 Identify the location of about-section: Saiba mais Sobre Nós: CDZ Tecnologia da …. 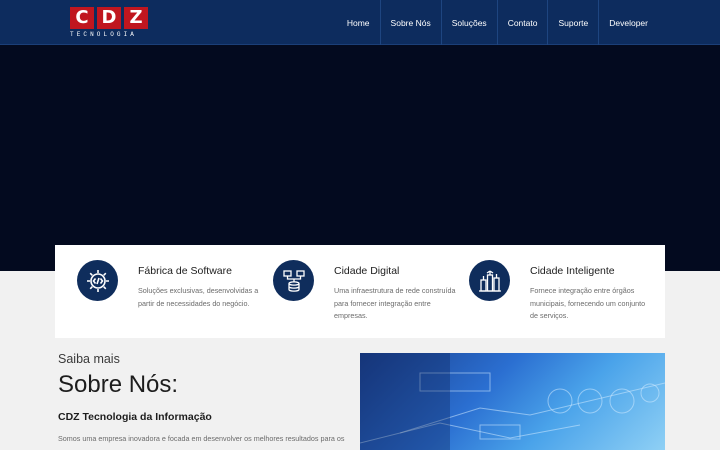
(203, 398).